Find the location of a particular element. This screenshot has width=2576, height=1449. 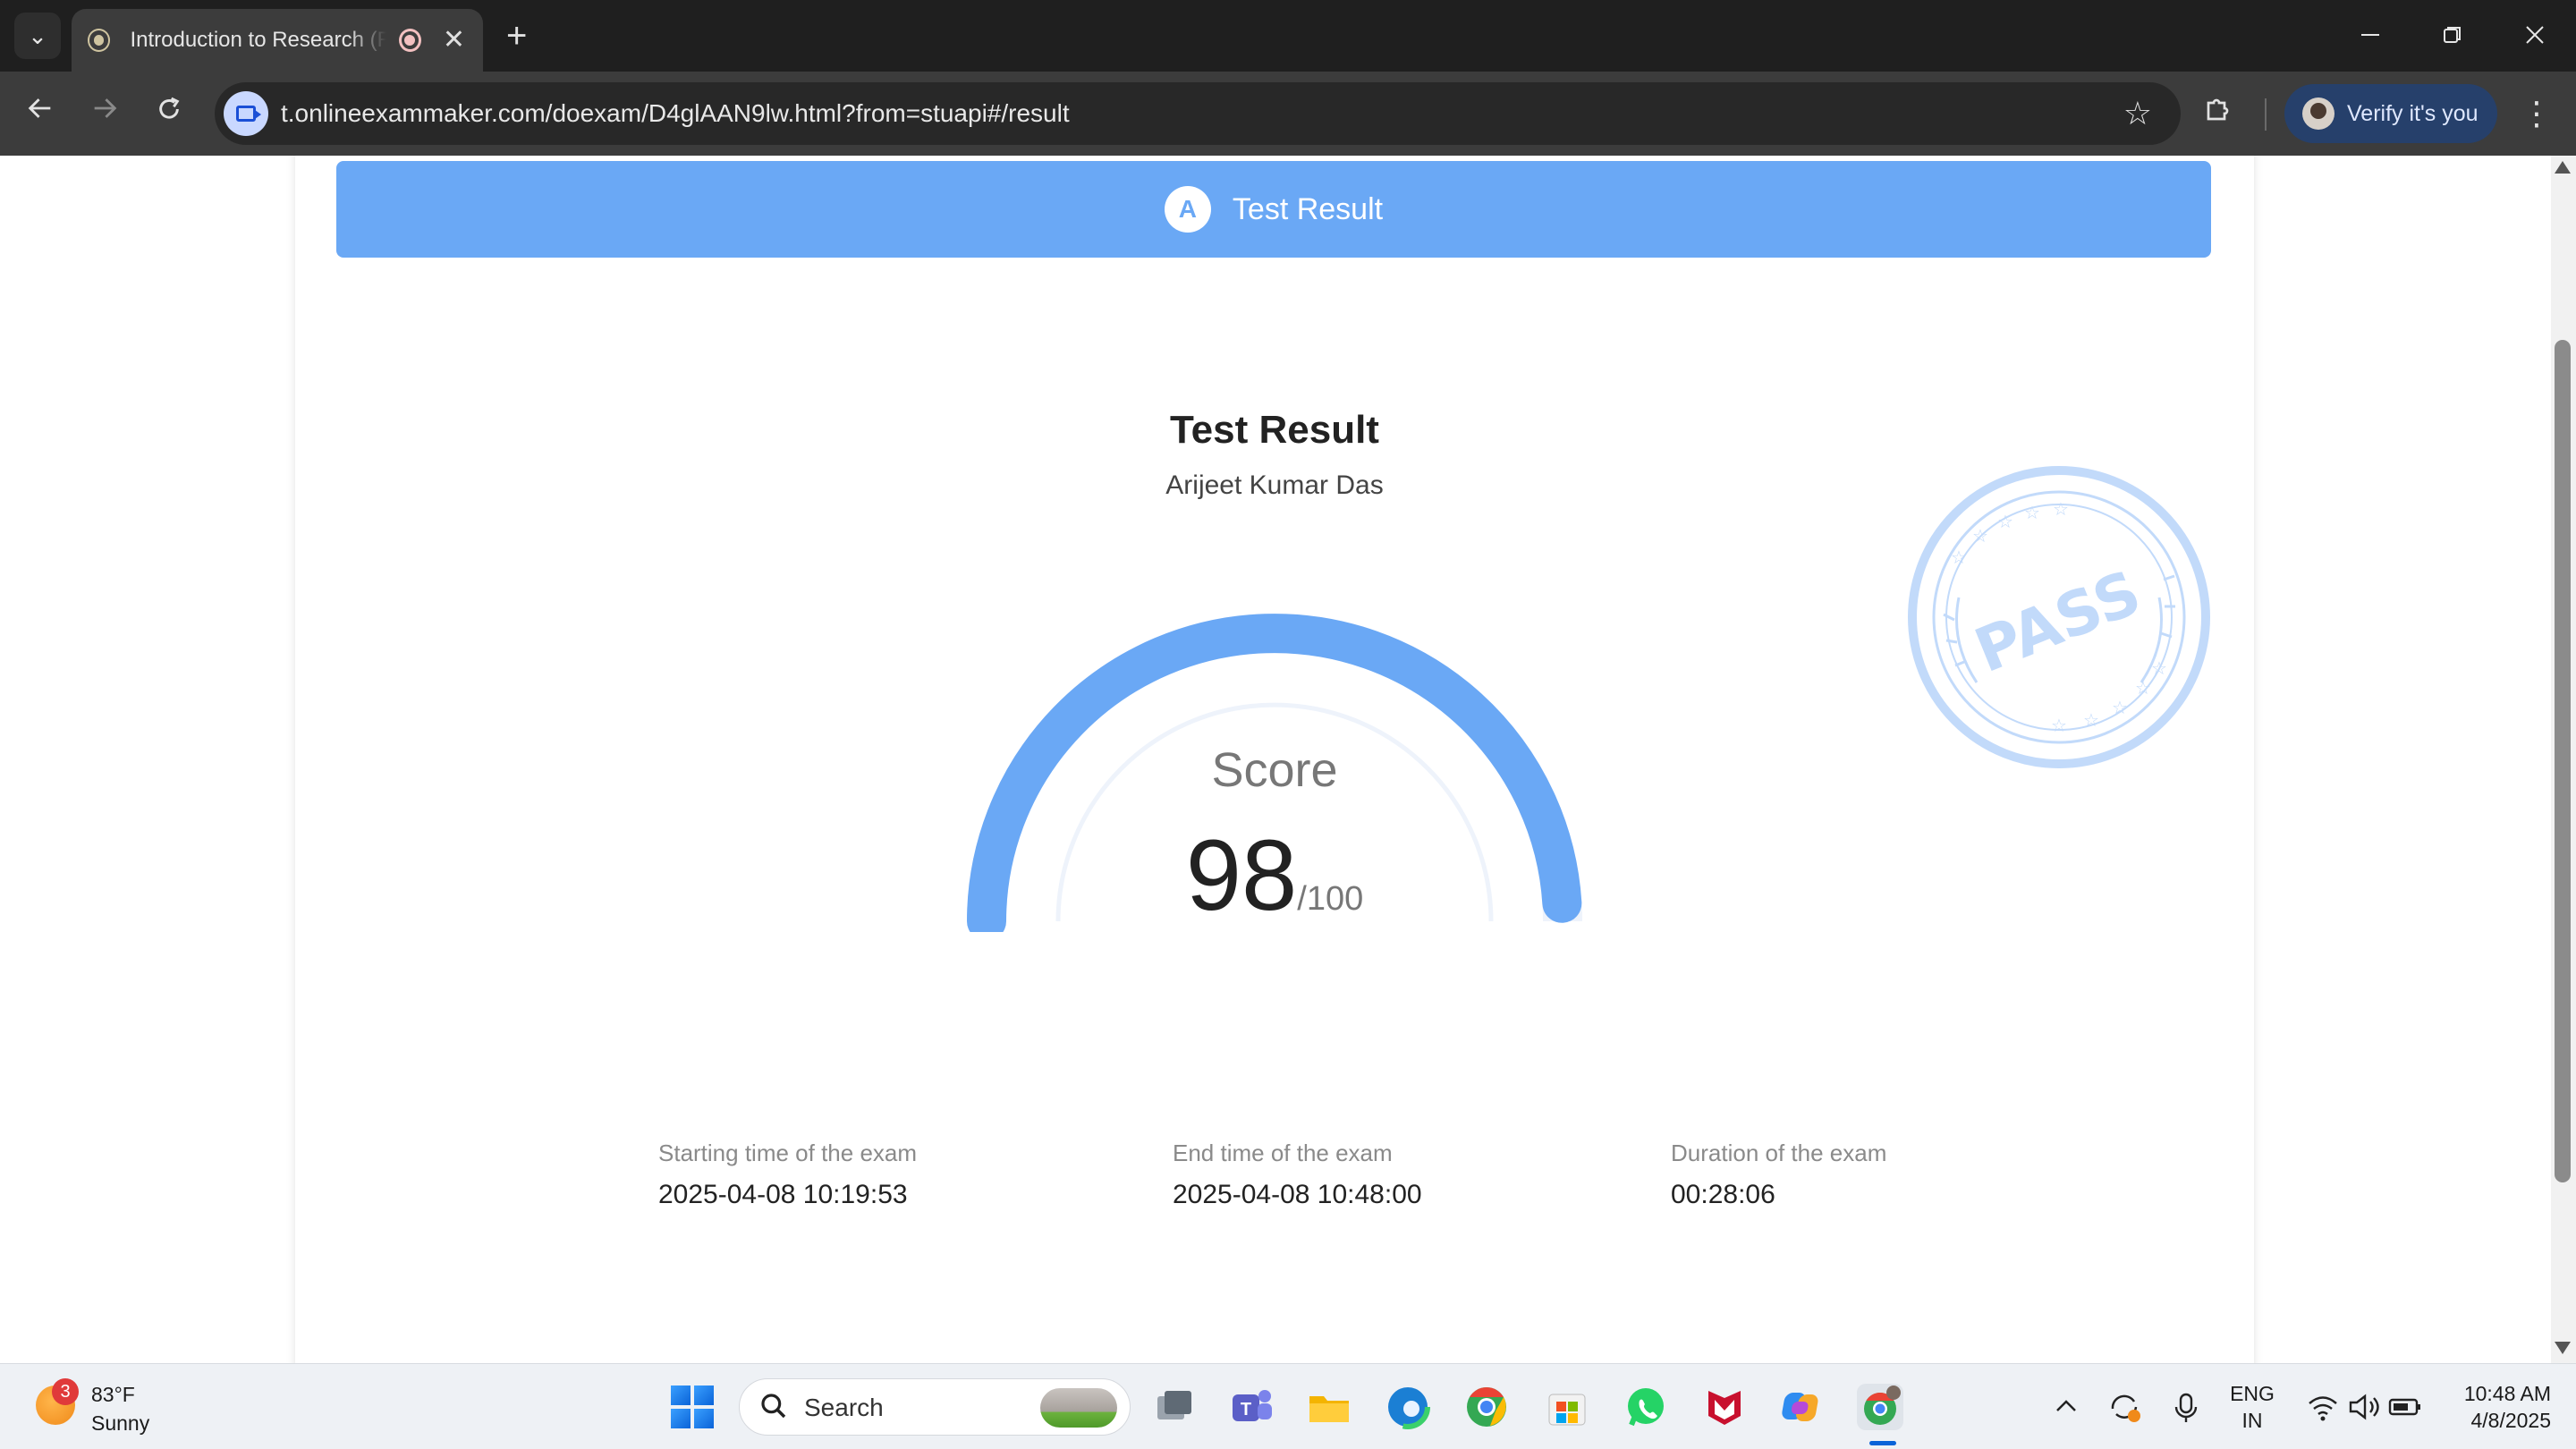

search-icon is located at coordinates (773, 1409).